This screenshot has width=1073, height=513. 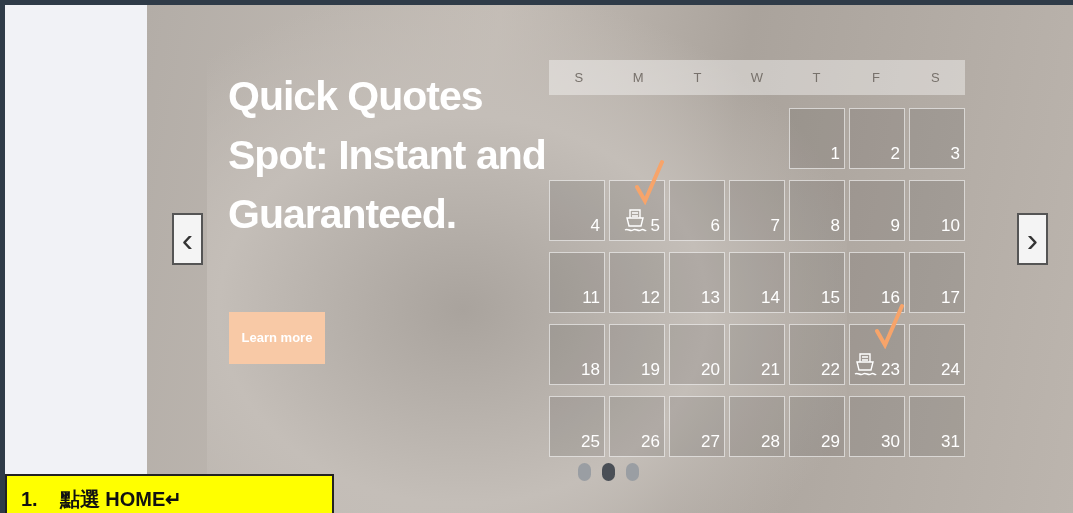 What do you see at coordinates (590, 369) in the screenshot?
I see `day-number: 18` at bounding box center [590, 369].